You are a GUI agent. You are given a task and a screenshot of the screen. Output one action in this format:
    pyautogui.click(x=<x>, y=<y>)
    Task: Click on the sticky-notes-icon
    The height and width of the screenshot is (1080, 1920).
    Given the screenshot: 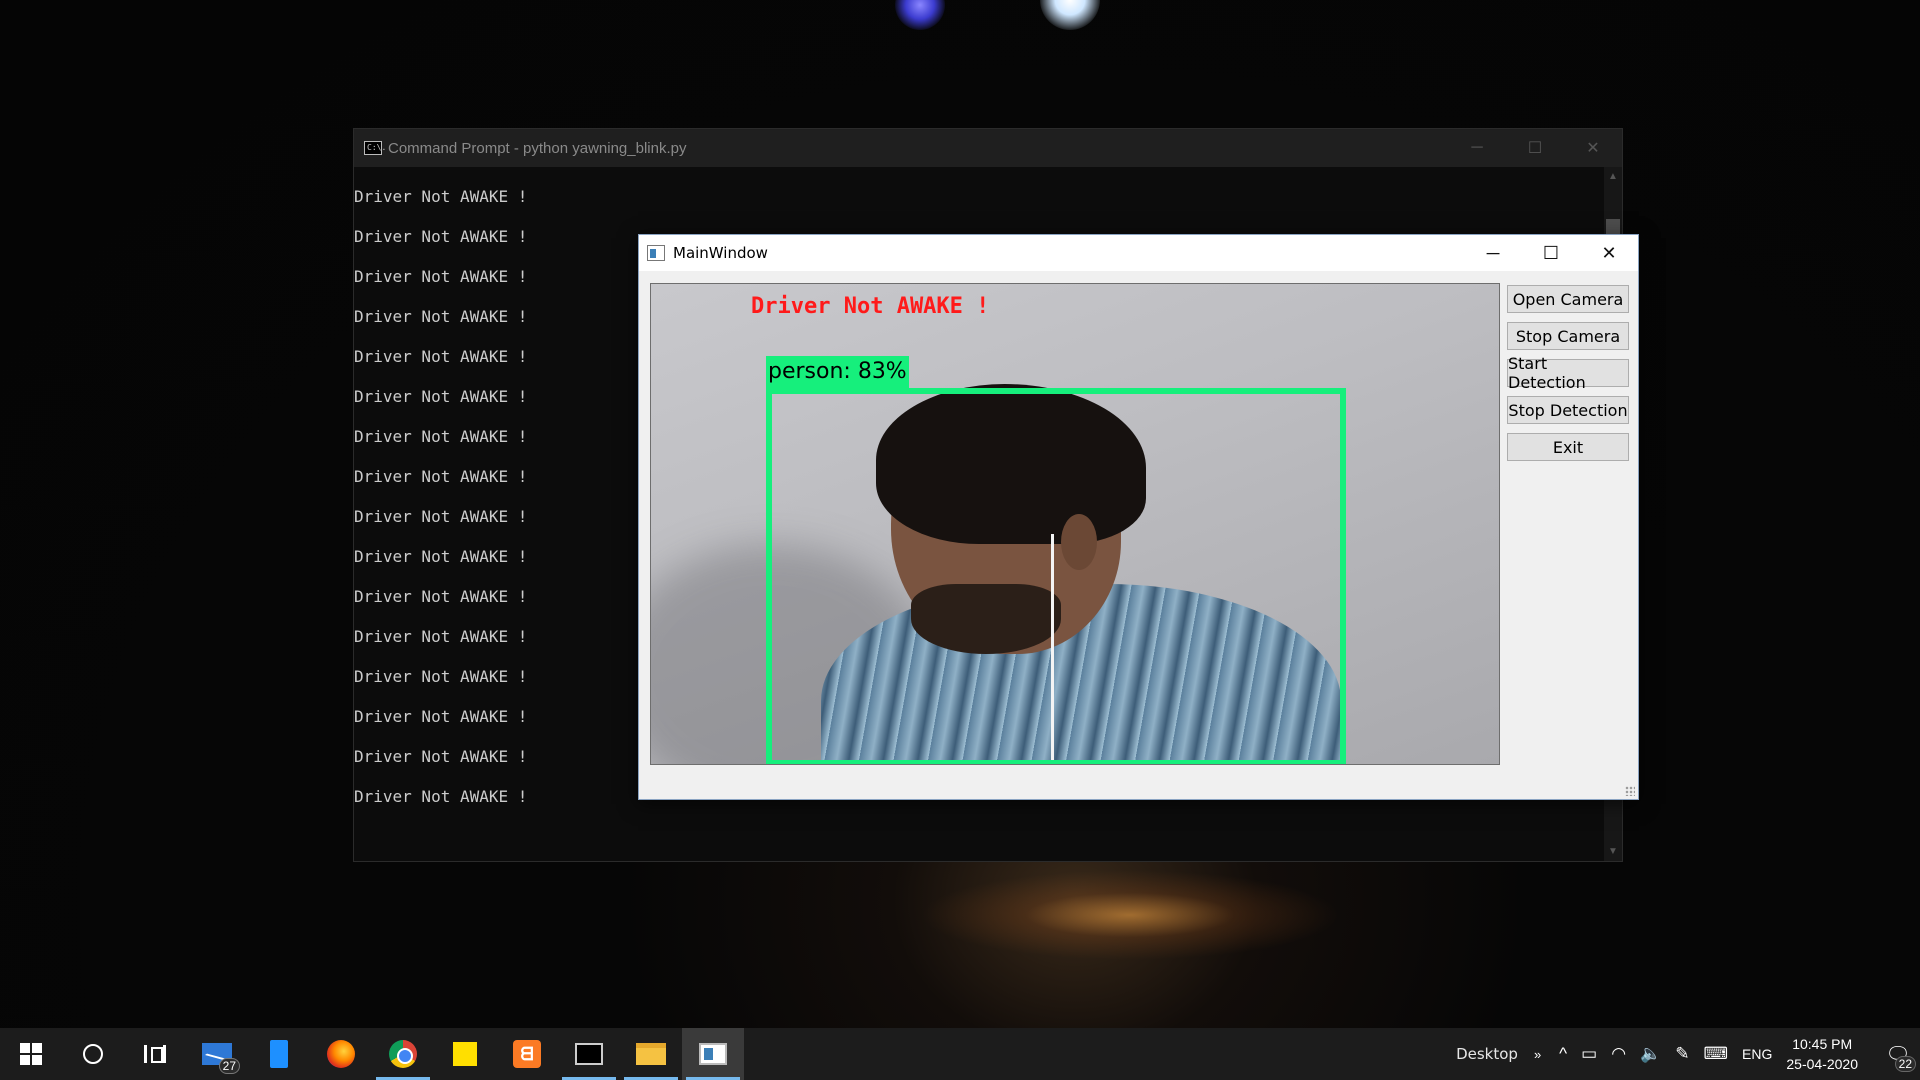 What is the action you would take?
    pyautogui.click(x=465, y=1054)
    